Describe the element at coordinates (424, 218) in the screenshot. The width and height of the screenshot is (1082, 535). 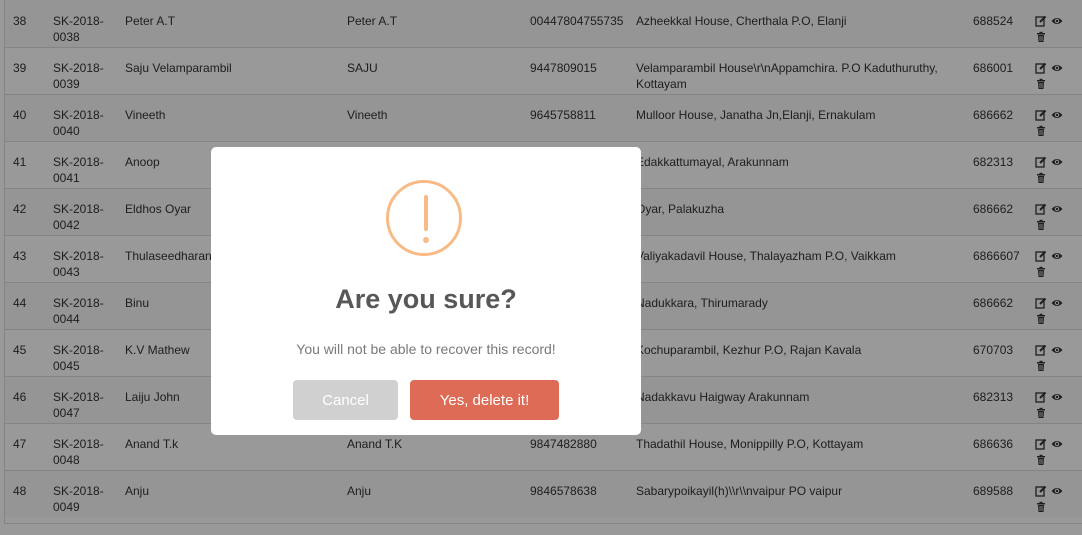
I see `warning-icon` at that location.